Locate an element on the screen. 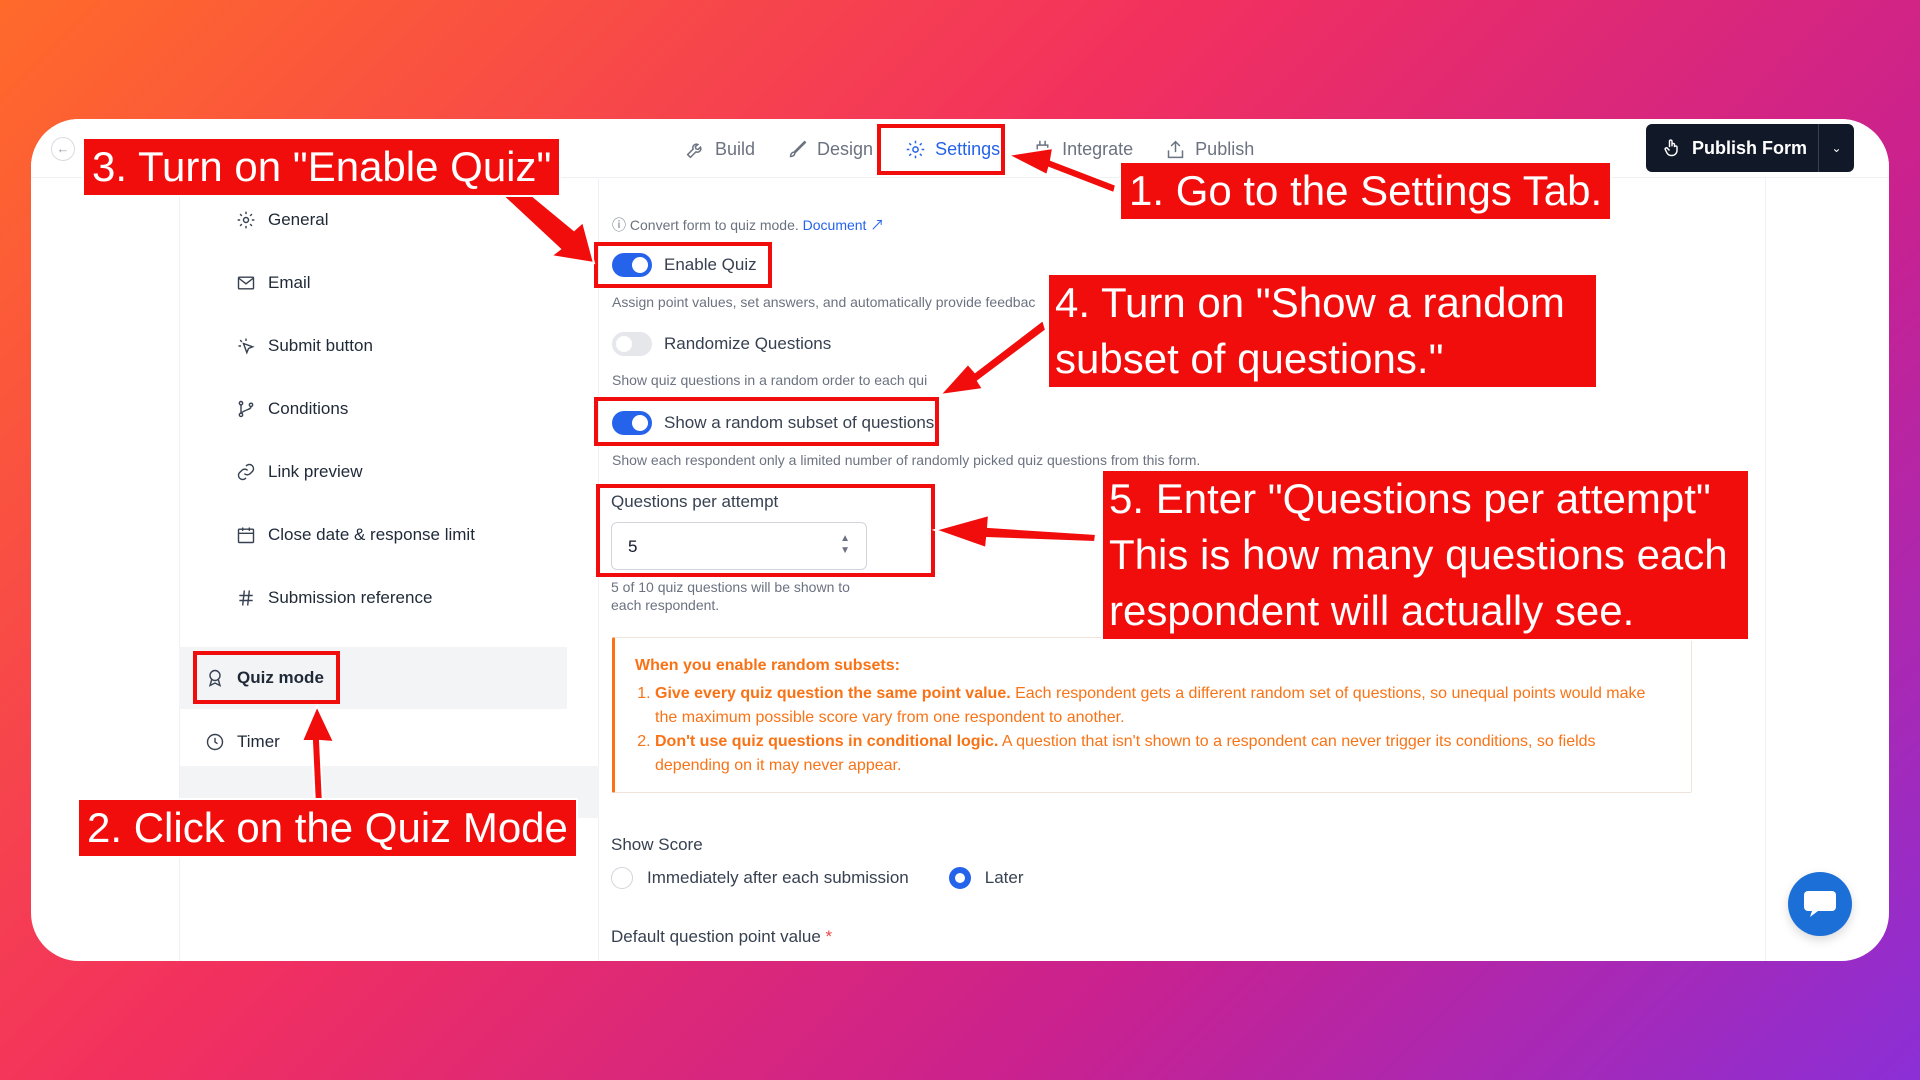  mail-icon is located at coordinates (246, 283).